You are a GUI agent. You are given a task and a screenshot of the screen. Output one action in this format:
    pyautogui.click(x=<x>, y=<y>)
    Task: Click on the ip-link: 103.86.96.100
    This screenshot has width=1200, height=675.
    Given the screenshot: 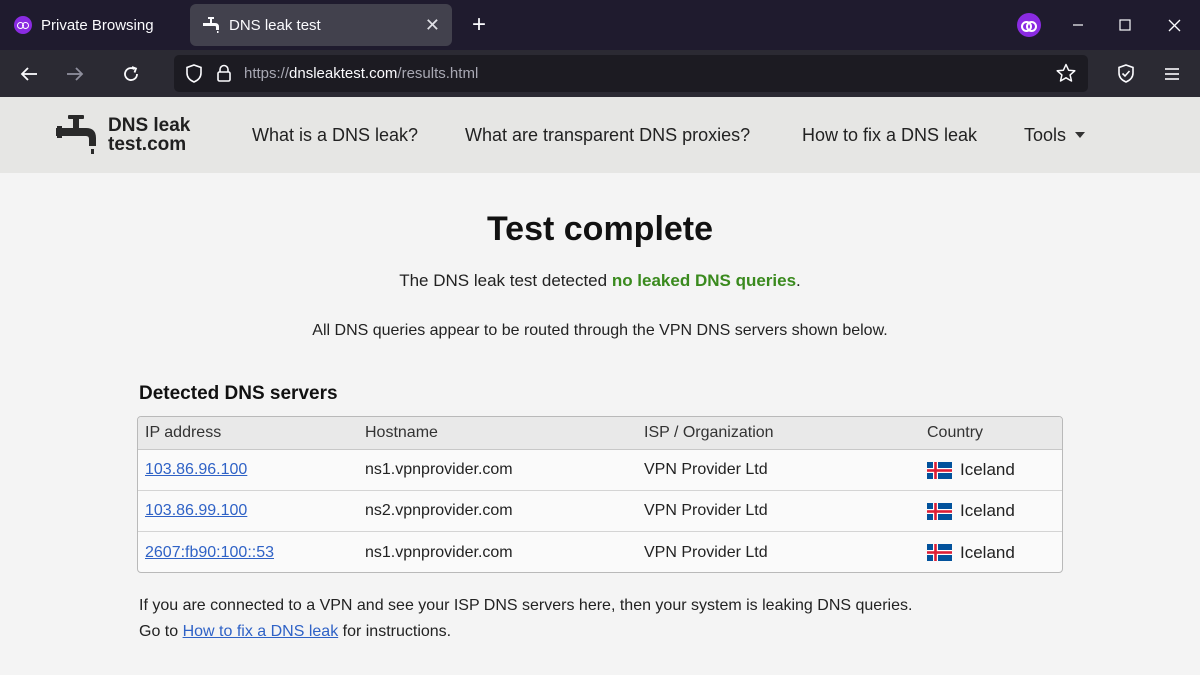 What is the action you would take?
    pyautogui.click(x=196, y=470)
    